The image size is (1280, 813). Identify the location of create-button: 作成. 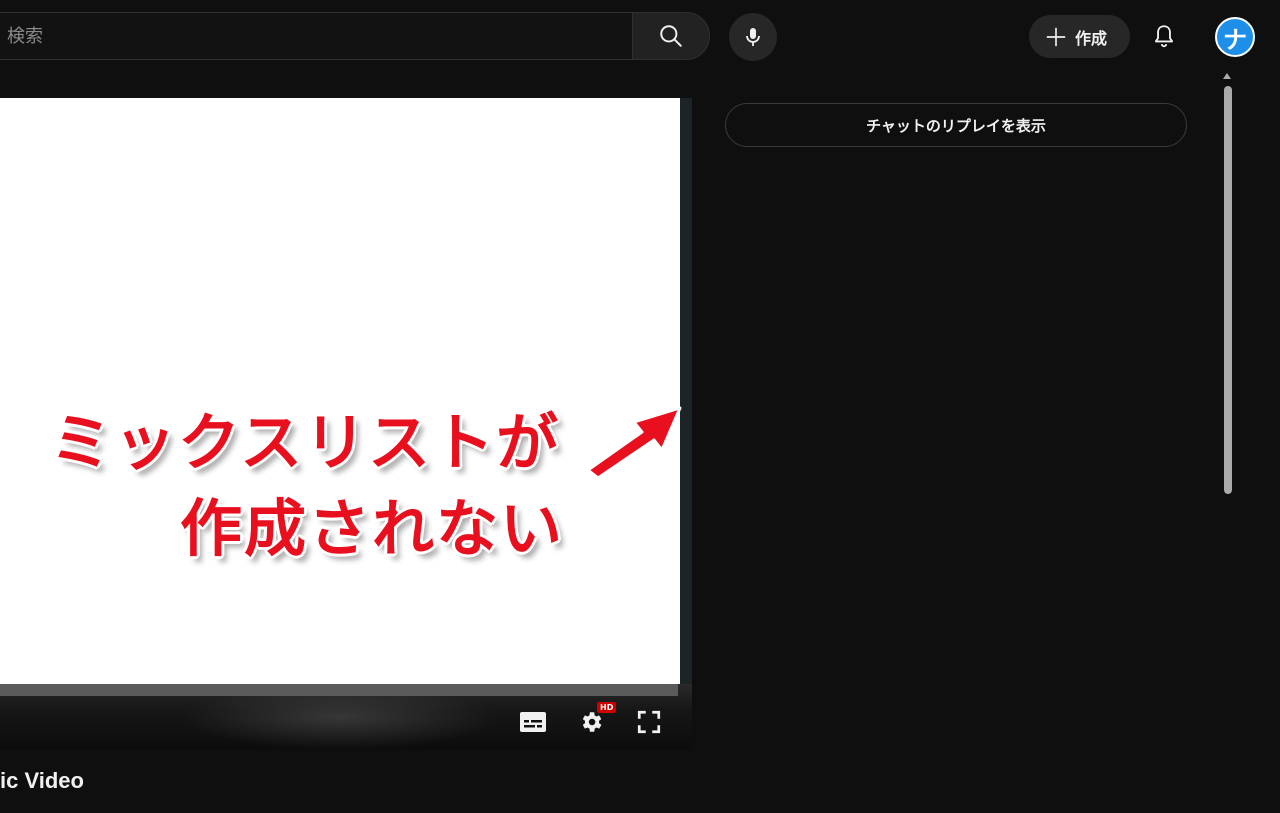
(1079, 36).